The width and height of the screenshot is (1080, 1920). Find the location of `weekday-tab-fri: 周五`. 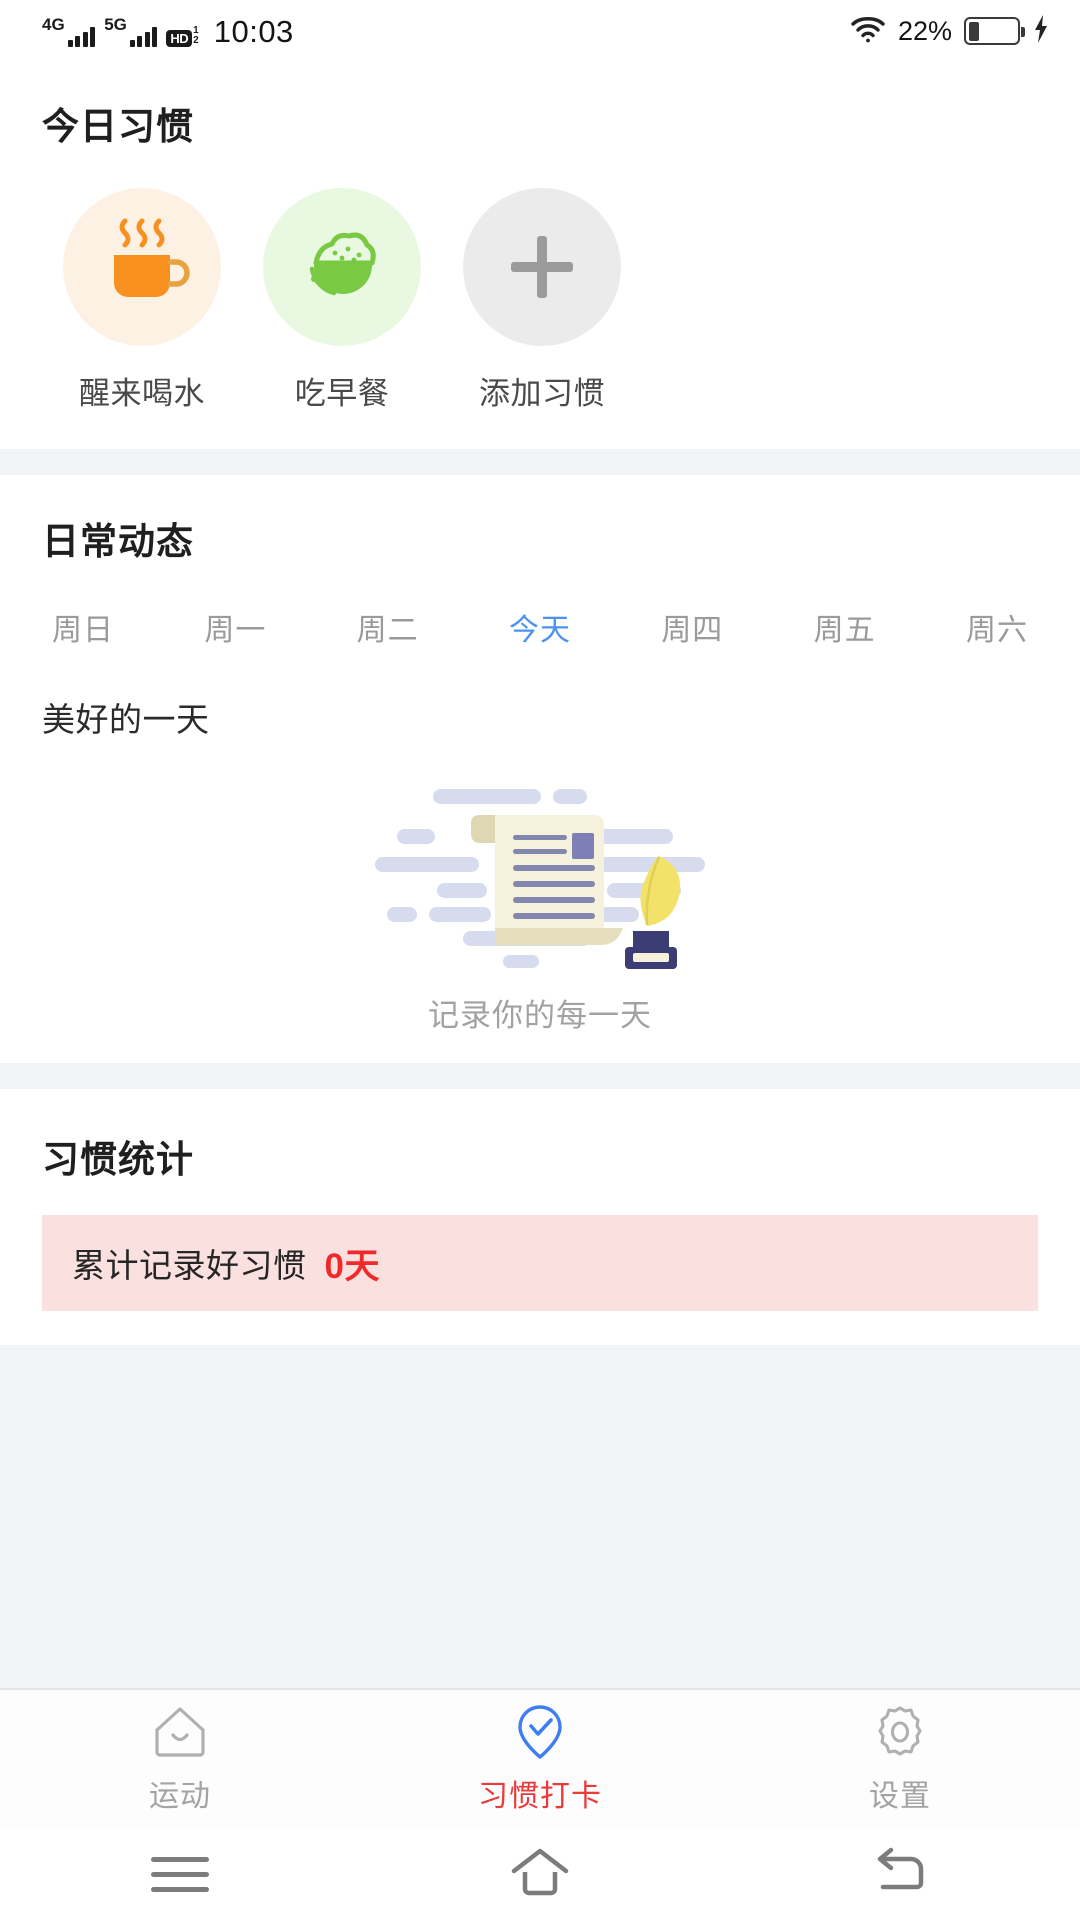

weekday-tab-fri: 周五 is located at coordinates (845, 627).